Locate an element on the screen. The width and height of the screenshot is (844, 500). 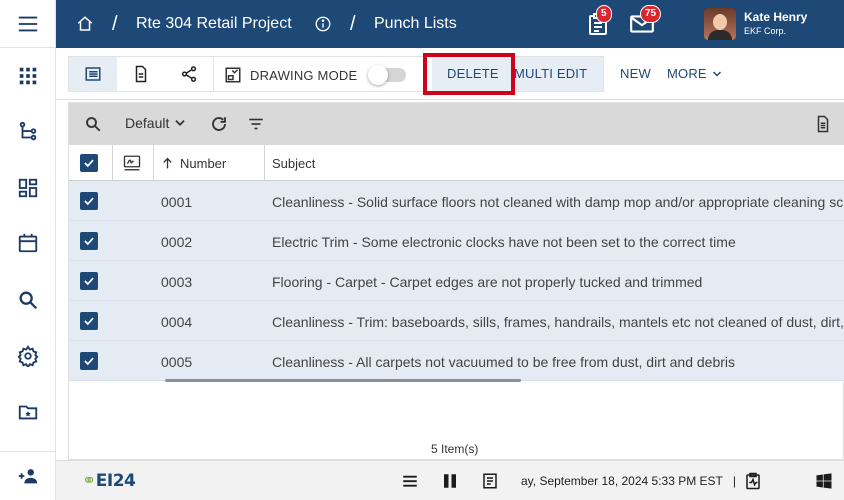
drawing-mode: DRAWING MODE is located at coordinates (290, 75).